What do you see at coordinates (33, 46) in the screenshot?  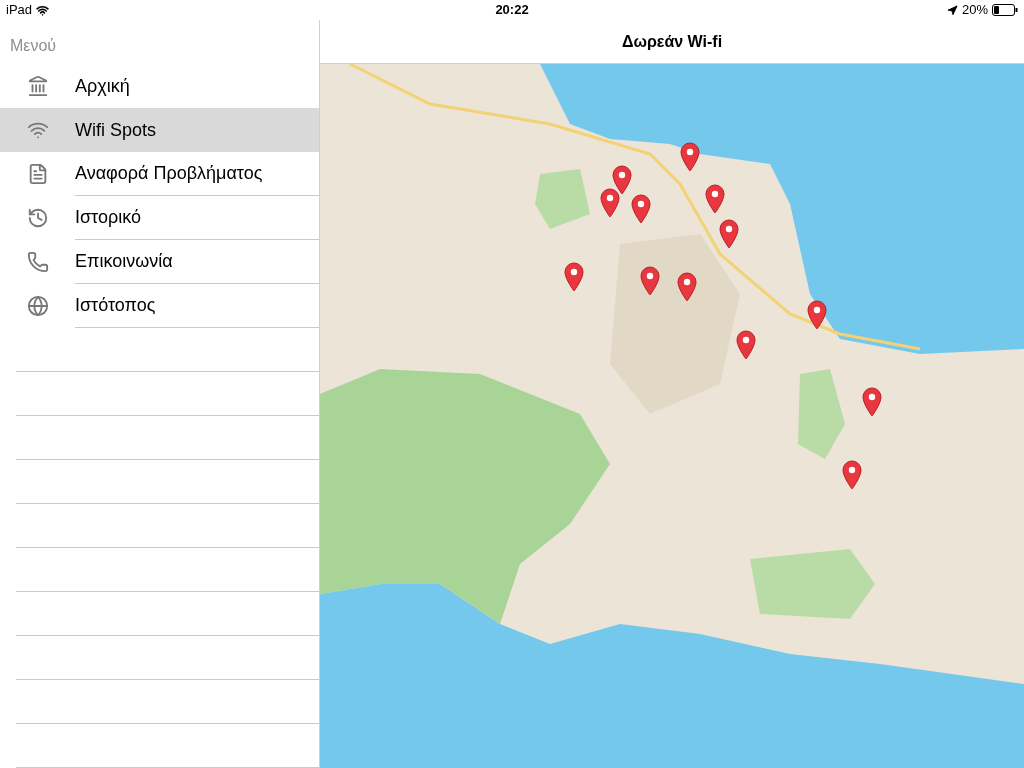 I see `menu-title: Μενού` at bounding box center [33, 46].